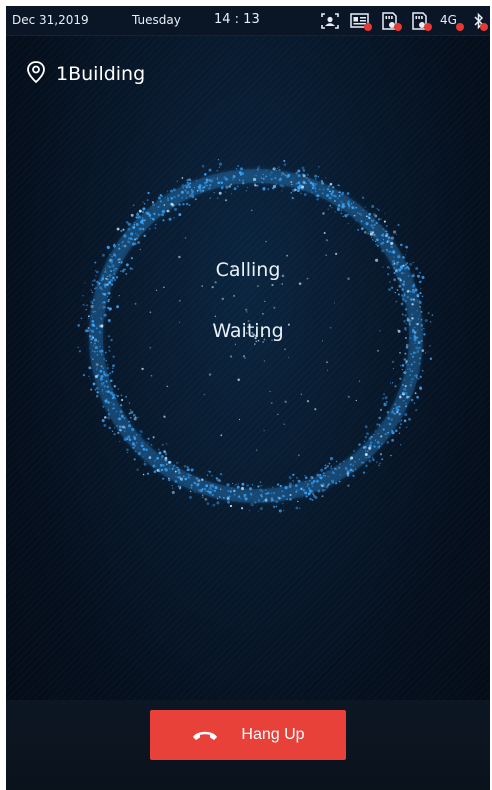 Image resolution: width=492 pixels, height=790 pixels. Describe the element at coordinates (205, 735) in the screenshot. I see `phone-hangup-icon` at that location.